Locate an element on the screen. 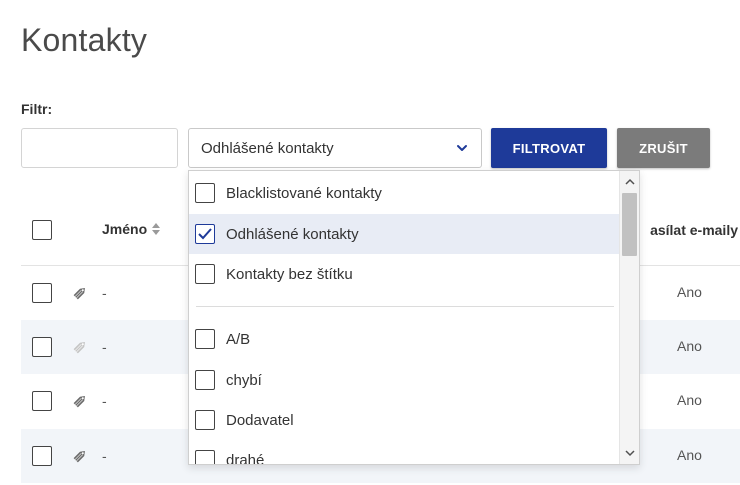 The width and height of the screenshot is (740, 485). option-label: Odhlášené kontakty is located at coordinates (292, 234).